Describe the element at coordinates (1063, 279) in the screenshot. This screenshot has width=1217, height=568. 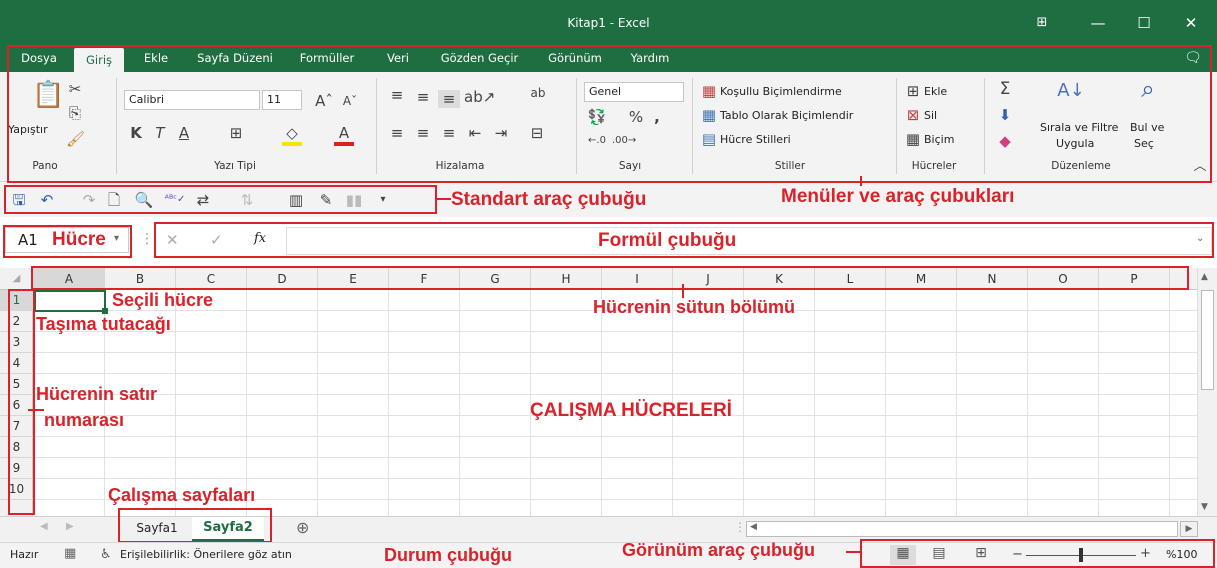
I see `column-header: O` at that location.